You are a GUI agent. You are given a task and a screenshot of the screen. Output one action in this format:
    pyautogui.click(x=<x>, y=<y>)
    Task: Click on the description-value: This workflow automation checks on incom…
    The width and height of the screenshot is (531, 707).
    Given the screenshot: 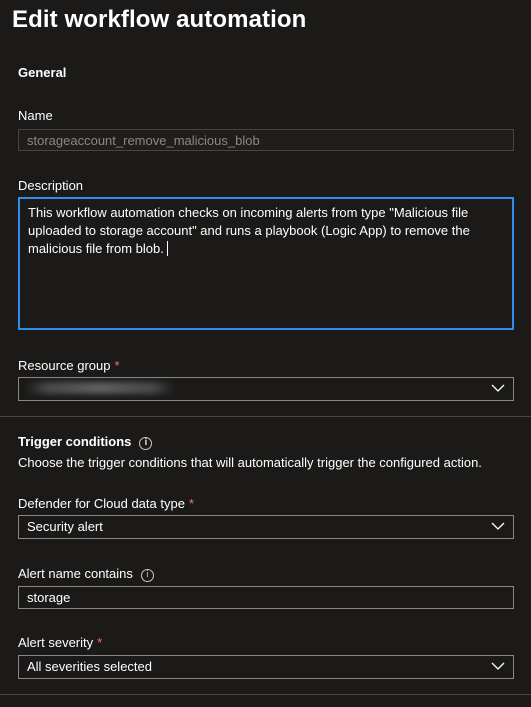 What is the action you would take?
    pyautogui.click(x=249, y=230)
    